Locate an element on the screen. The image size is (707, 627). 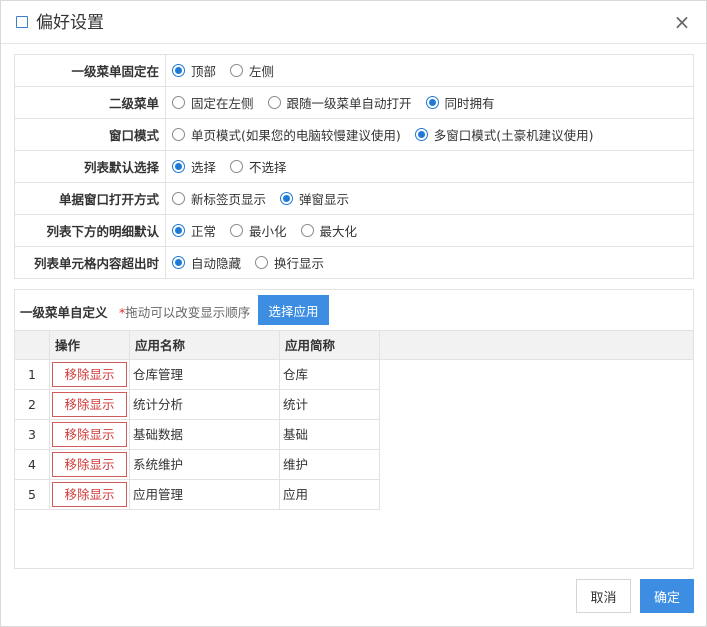
radio-label: 最小化 is located at coordinates (268, 231).